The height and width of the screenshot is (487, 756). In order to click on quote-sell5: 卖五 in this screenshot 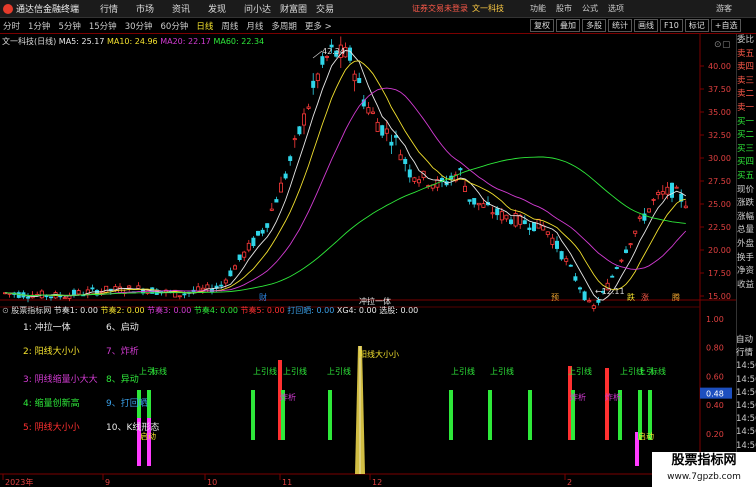, I will do `click(746, 53)`.